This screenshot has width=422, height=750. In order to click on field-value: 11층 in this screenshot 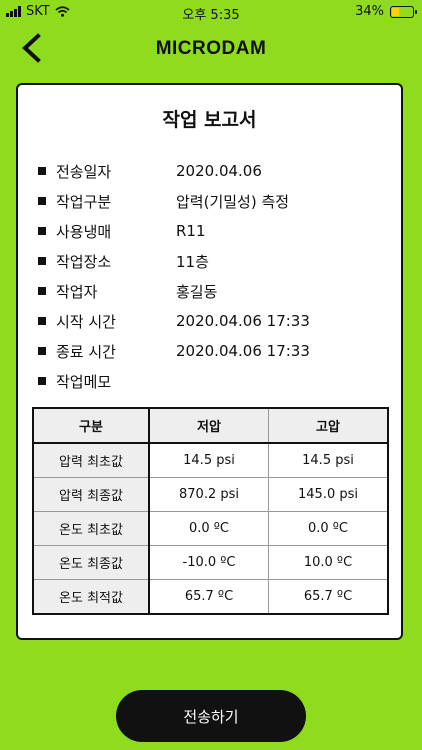, I will do `click(192, 261)`.